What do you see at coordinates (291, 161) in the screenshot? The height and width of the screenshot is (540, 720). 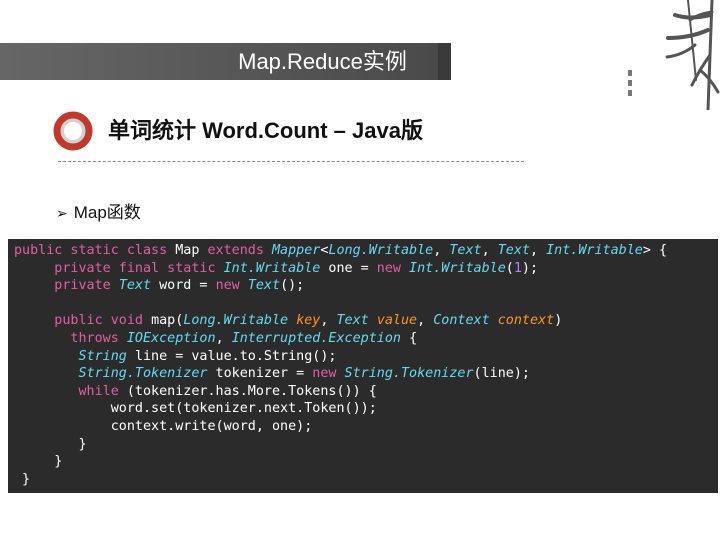 I see `dashed-divider` at bounding box center [291, 161].